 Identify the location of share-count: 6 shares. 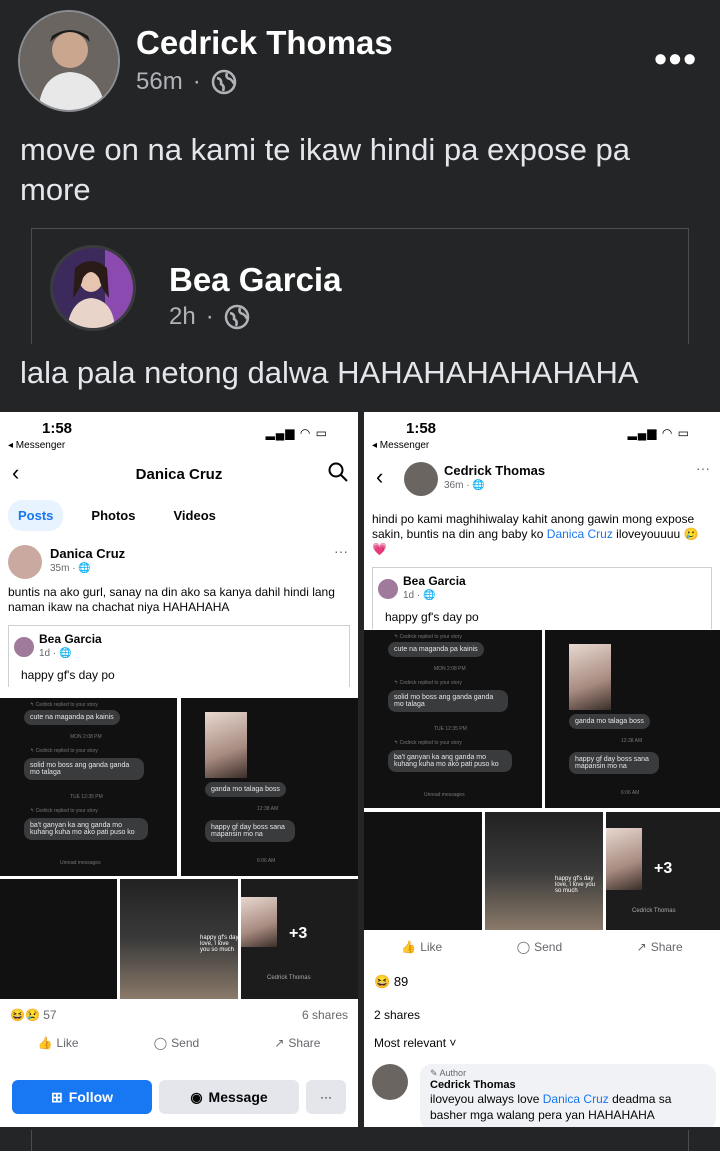
(324, 1015).